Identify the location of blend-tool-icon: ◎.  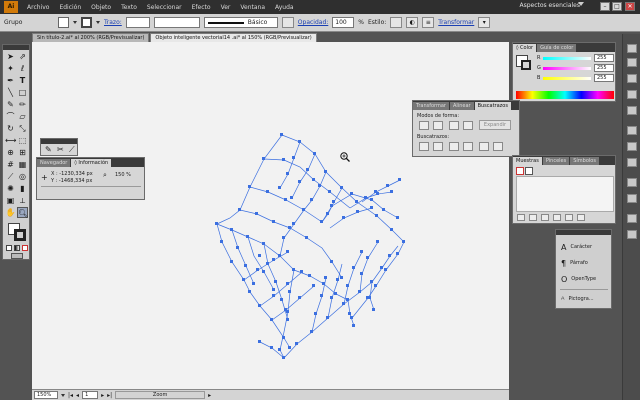
(22, 176).